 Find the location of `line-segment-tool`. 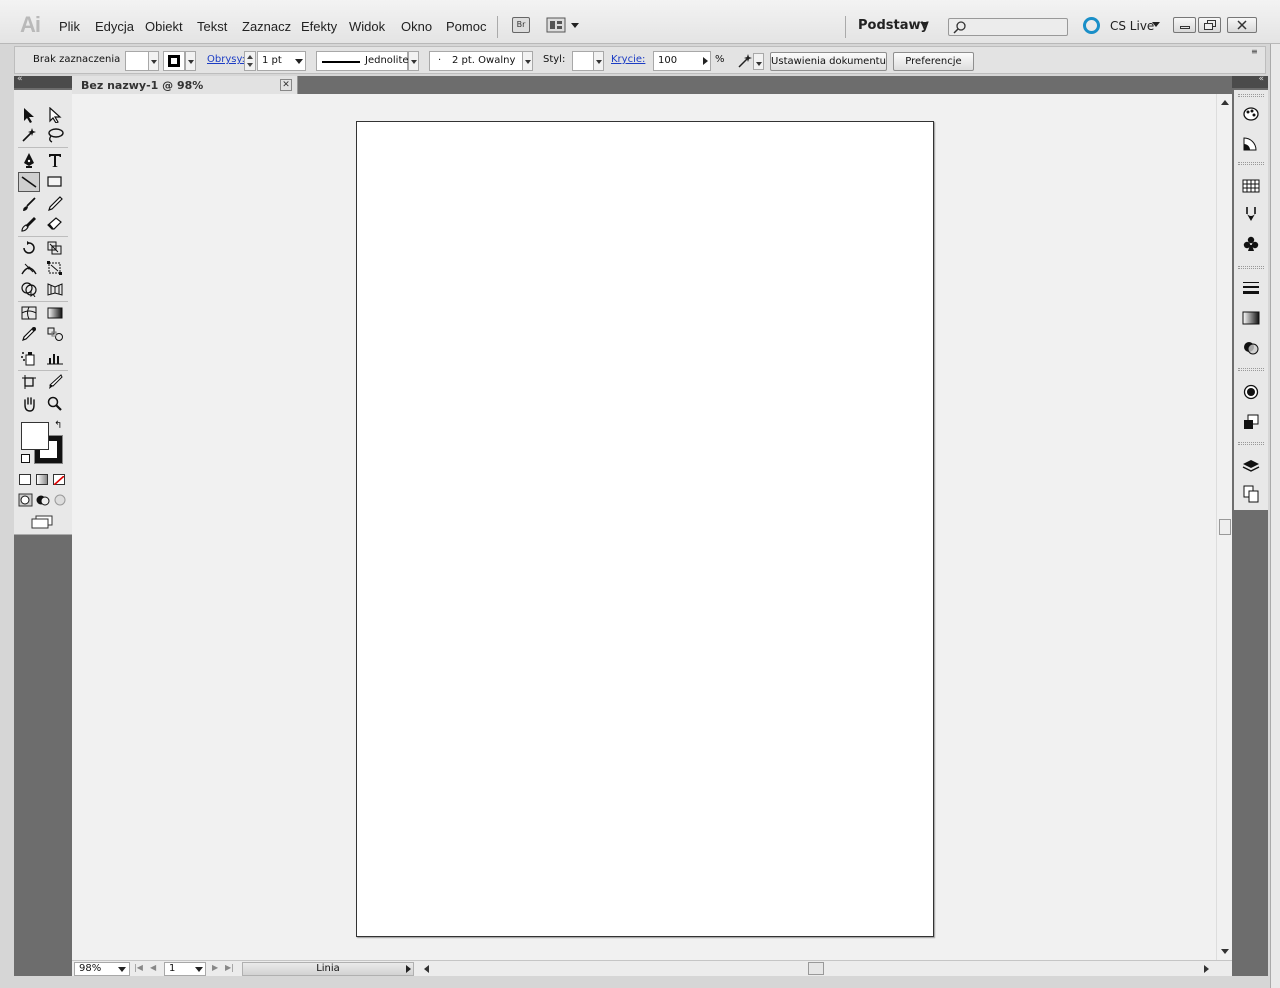

line-segment-tool is located at coordinates (29, 182).